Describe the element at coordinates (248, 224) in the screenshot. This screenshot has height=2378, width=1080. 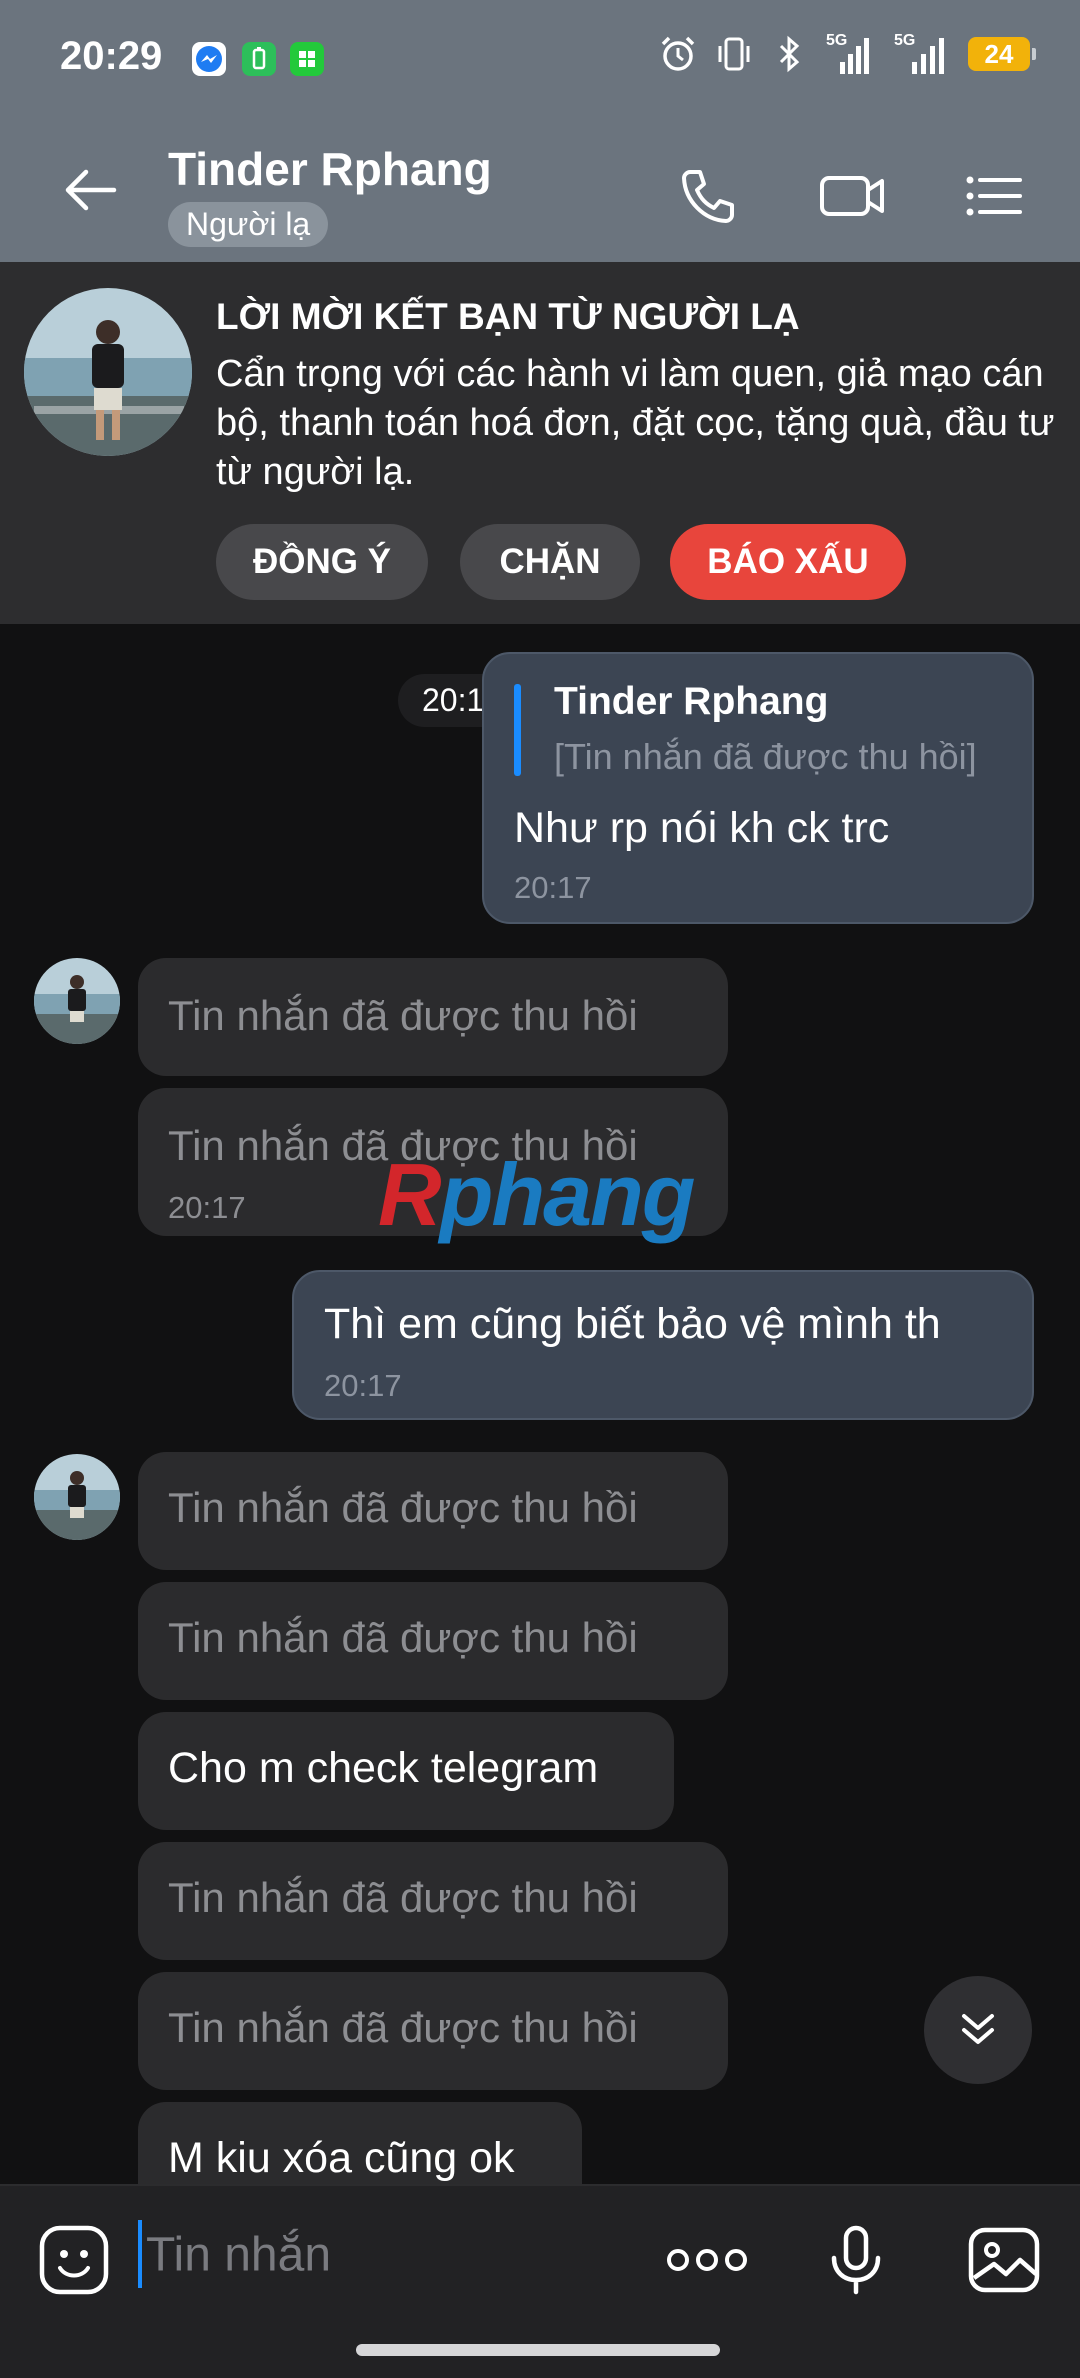
I see `stranger-tag: Người lạ` at that location.